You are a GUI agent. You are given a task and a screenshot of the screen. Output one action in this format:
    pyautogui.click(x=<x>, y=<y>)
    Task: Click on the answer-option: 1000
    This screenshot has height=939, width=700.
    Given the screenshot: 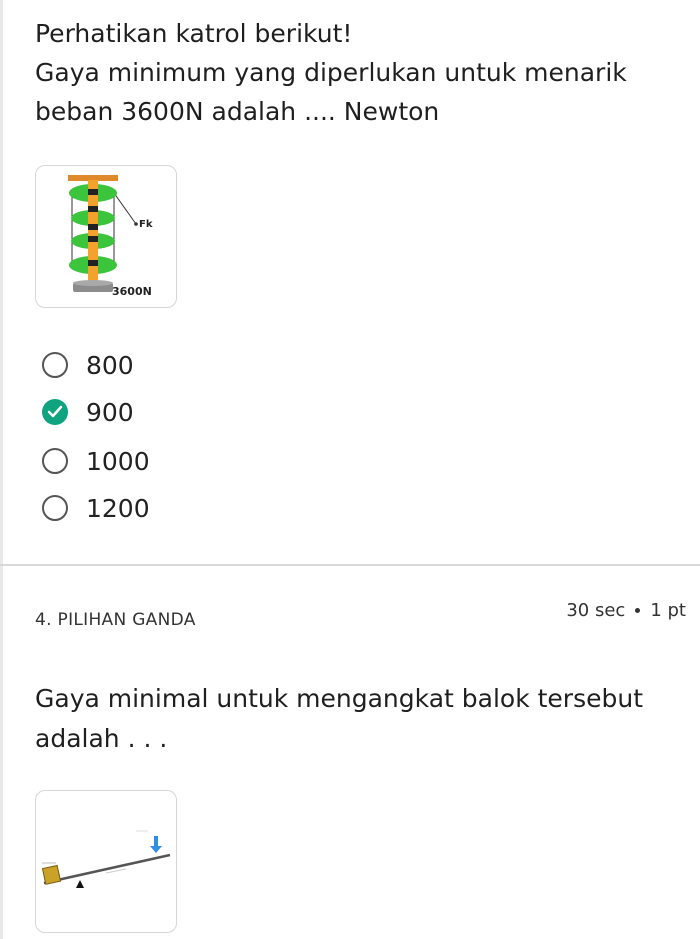 What is the action you would take?
    pyautogui.click(x=96, y=461)
    